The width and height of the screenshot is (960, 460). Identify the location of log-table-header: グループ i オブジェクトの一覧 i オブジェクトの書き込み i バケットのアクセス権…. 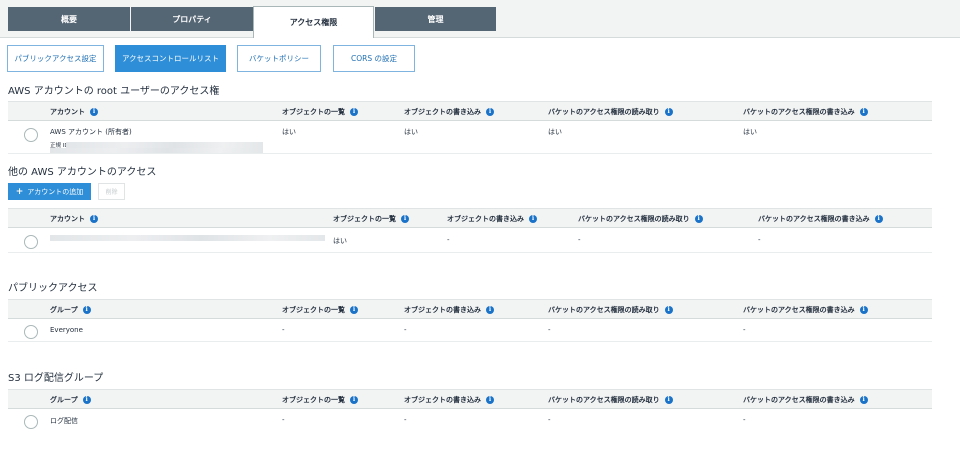
(470, 399).